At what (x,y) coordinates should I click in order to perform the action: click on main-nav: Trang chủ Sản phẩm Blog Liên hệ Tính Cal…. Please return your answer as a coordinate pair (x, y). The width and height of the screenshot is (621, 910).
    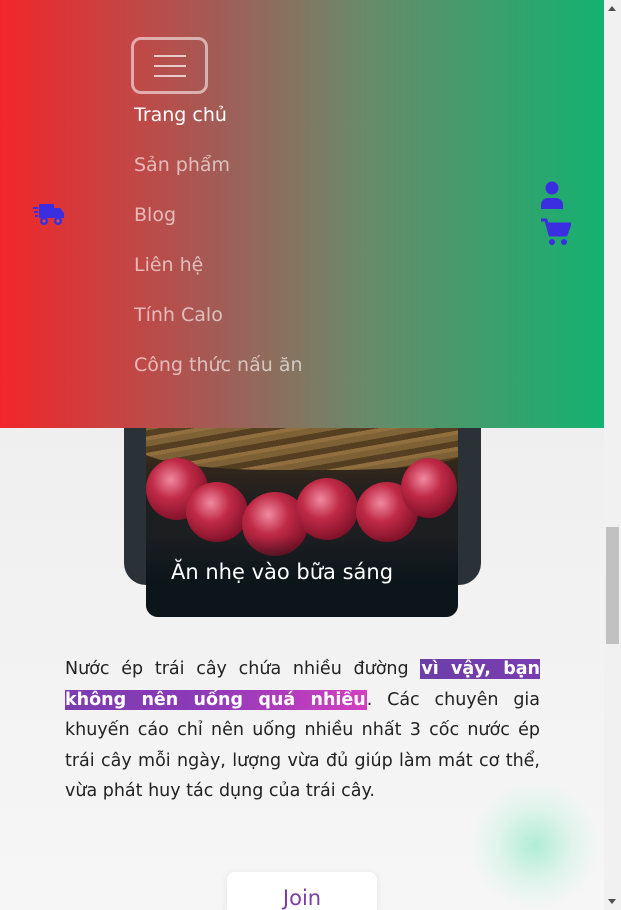
    Looking at the image, I should click on (218, 250).